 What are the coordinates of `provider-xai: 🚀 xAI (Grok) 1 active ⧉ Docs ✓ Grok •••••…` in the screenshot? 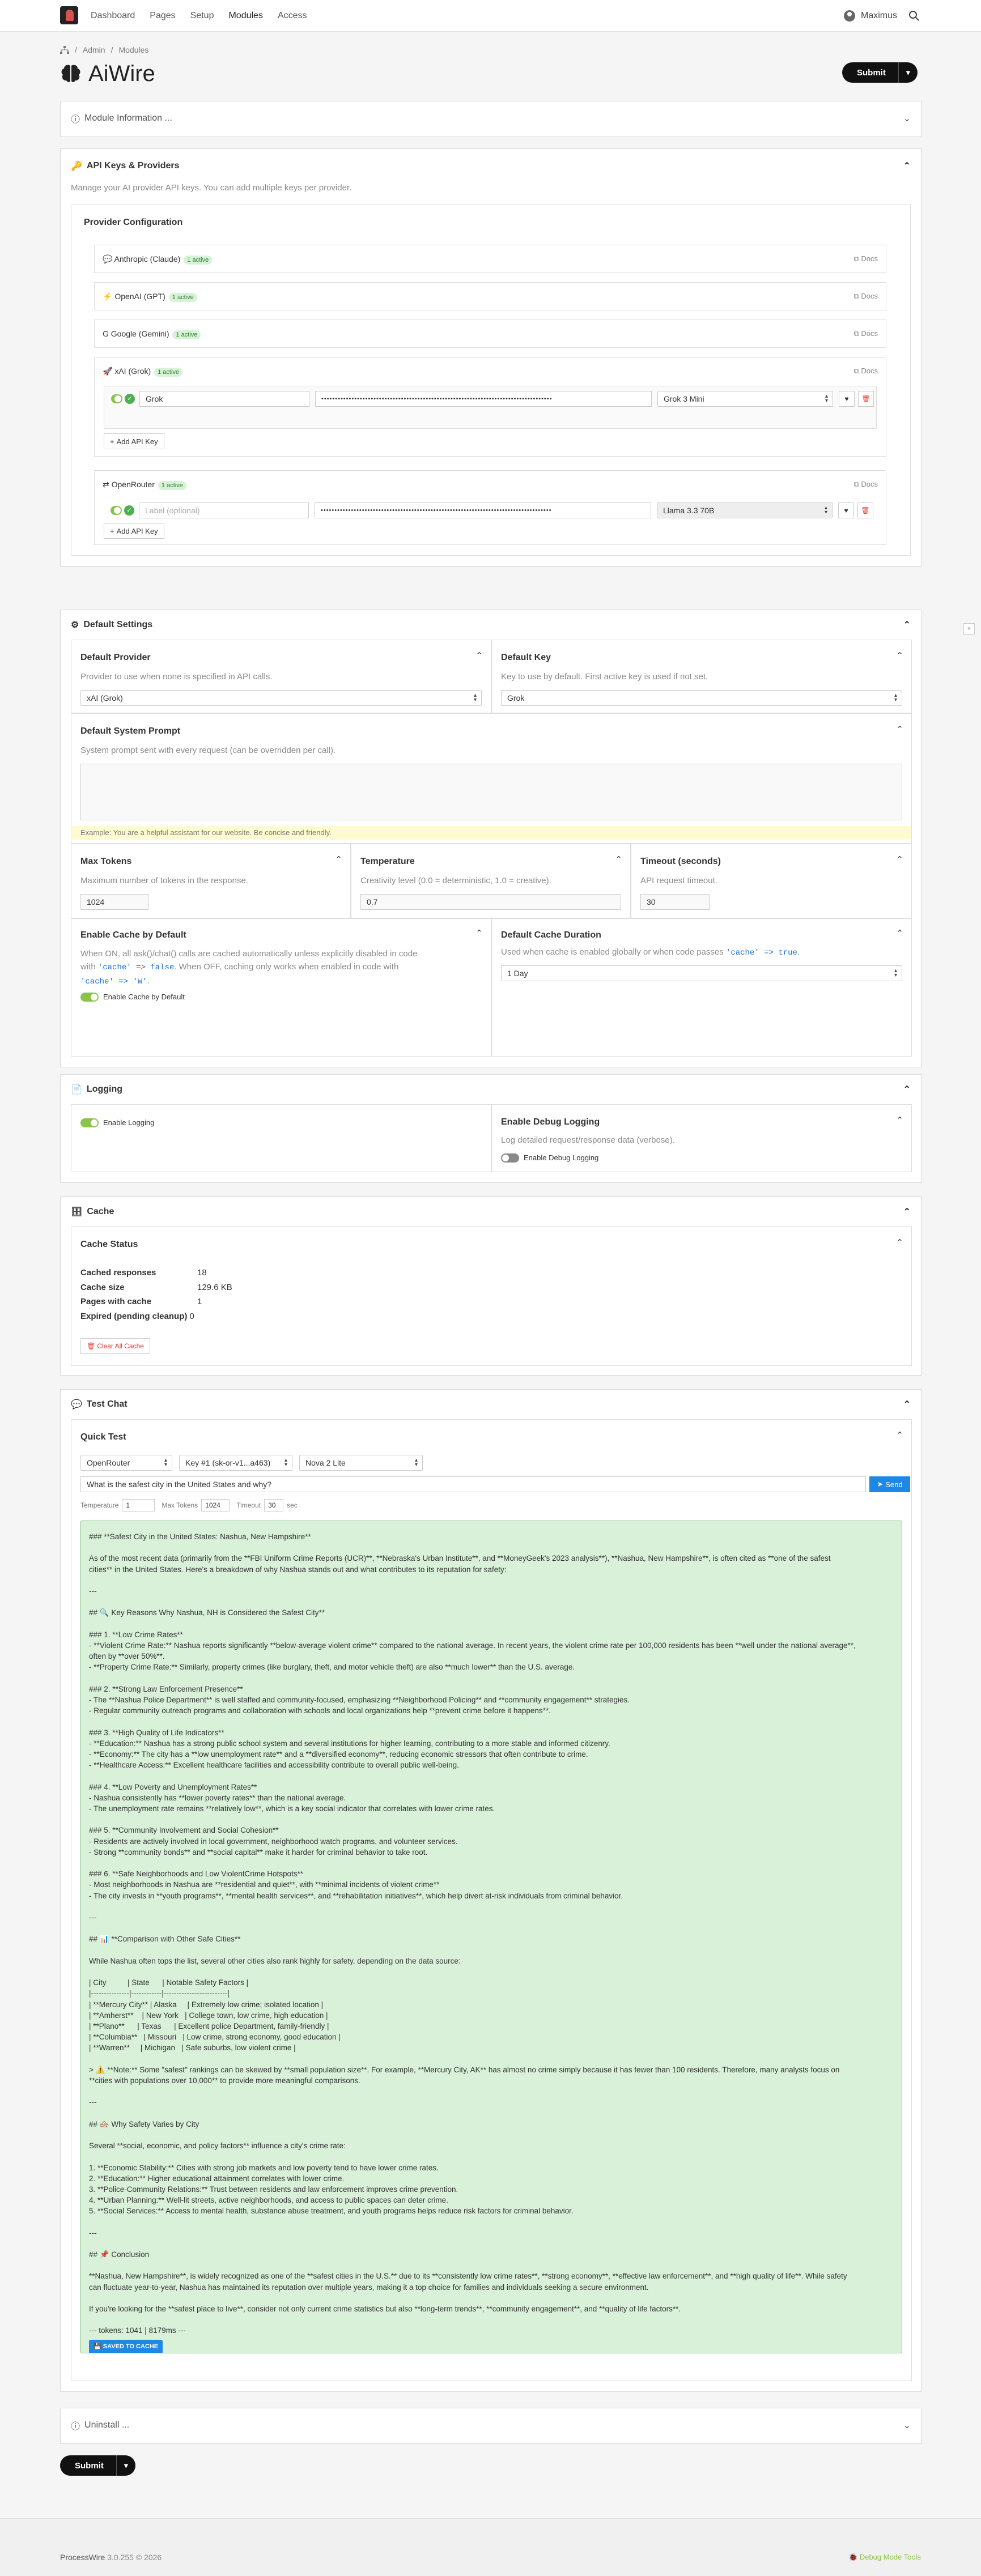 It's located at (490, 407).